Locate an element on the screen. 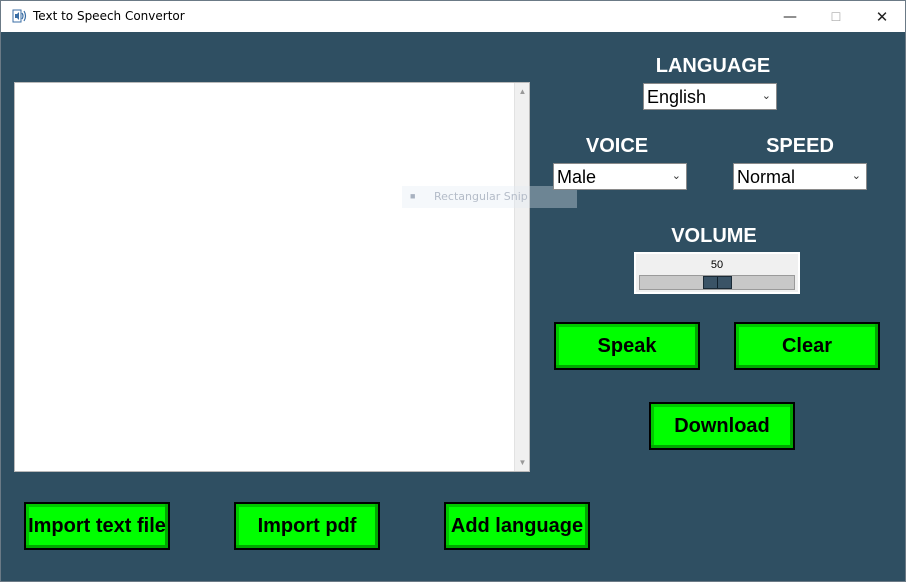  close-button: ✕ is located at coordinates (882, 16).